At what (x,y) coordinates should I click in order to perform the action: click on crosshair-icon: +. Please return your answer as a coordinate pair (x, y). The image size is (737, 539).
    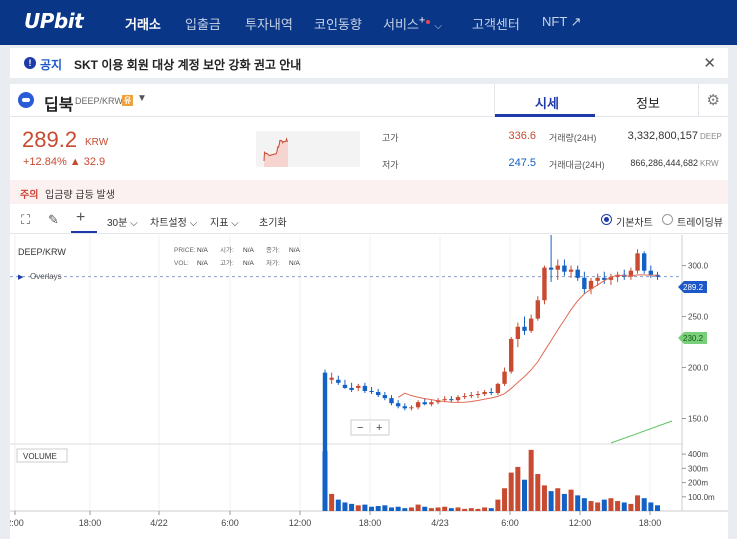
    Looking at the image, I should click on (80, 218).